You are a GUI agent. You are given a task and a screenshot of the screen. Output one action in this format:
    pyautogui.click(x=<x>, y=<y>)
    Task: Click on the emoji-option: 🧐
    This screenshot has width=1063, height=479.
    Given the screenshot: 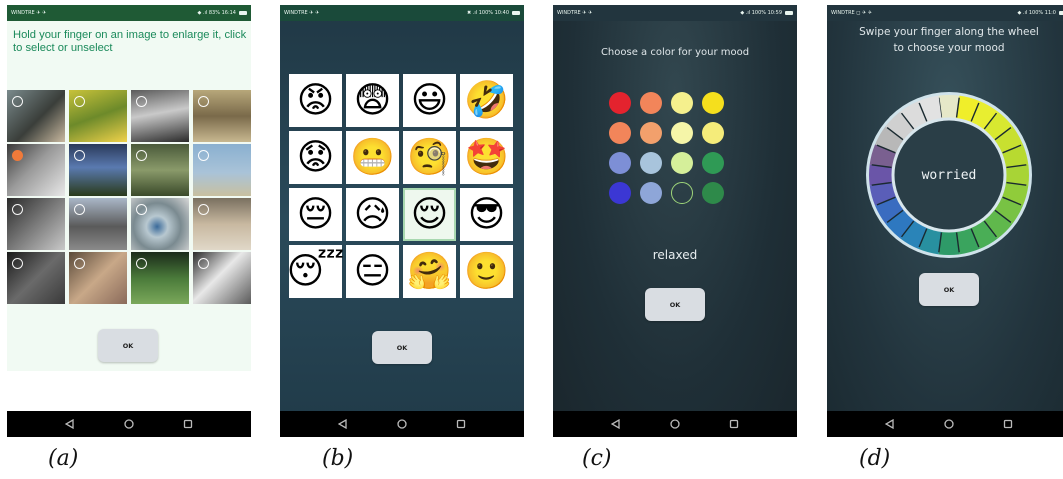 What is the action you would take?
    pyautogui.click(x=429, y=157)
    